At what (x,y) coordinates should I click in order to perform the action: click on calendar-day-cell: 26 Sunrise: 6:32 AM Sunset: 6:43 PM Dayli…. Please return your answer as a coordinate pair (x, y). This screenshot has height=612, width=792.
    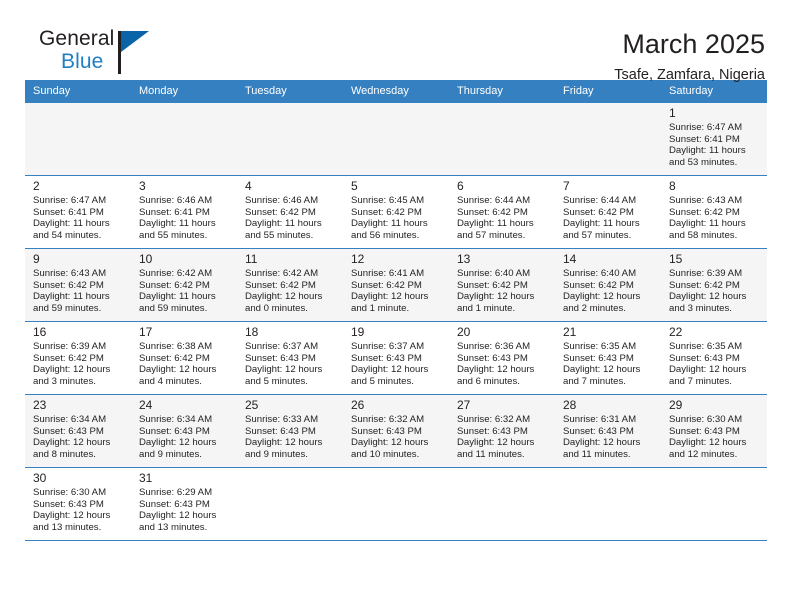
    Looking at the image, I should click on (396, 431).